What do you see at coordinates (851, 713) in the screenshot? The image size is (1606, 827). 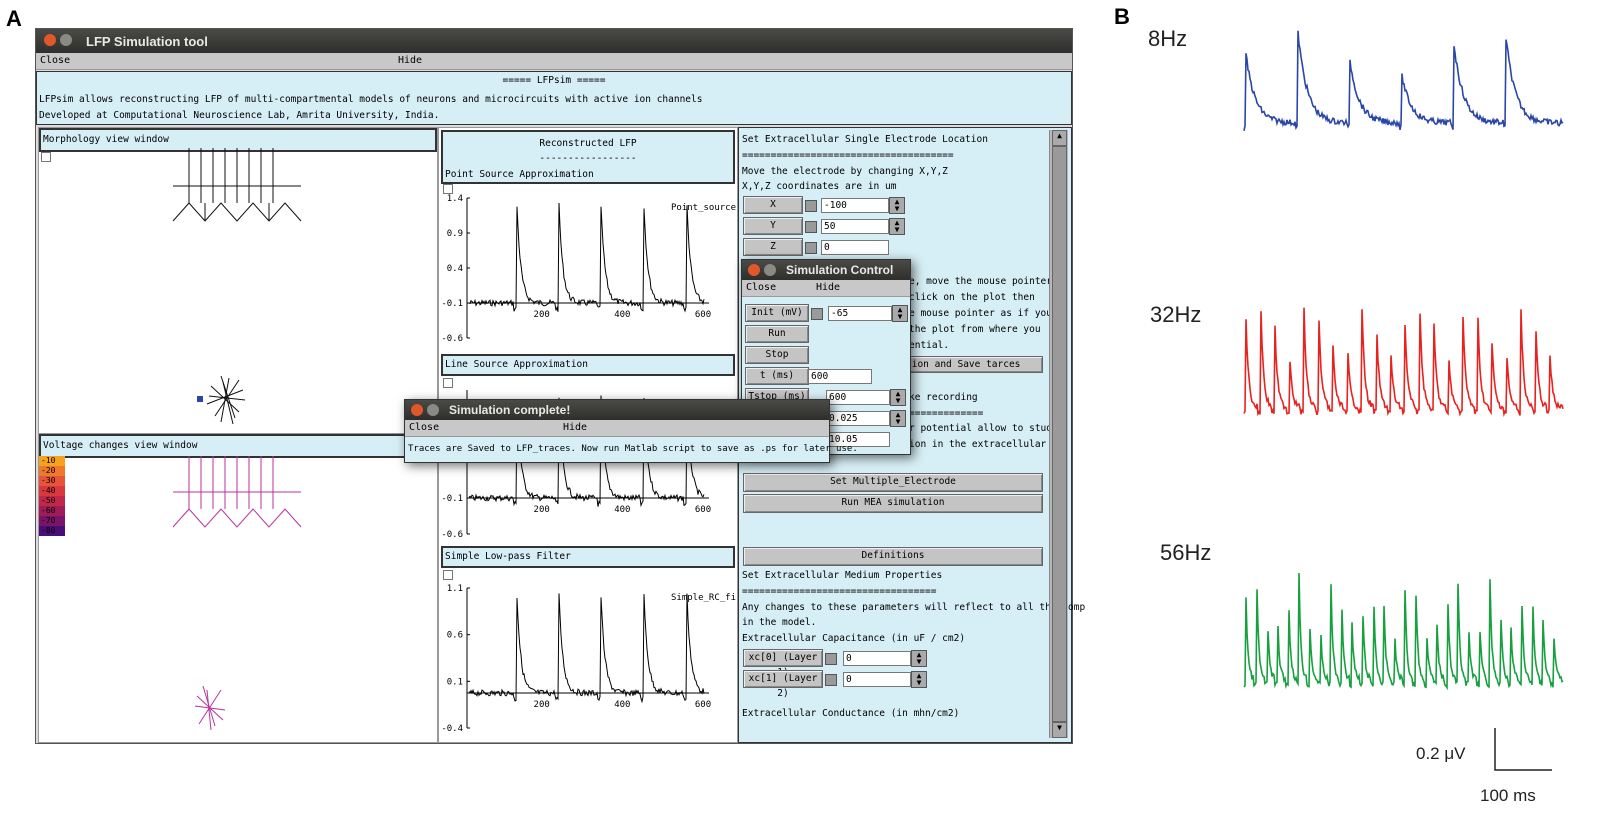 I see `conductance-title: Extracellular Conductance (in mhn/cm2)` at bounding box center [851, 713].